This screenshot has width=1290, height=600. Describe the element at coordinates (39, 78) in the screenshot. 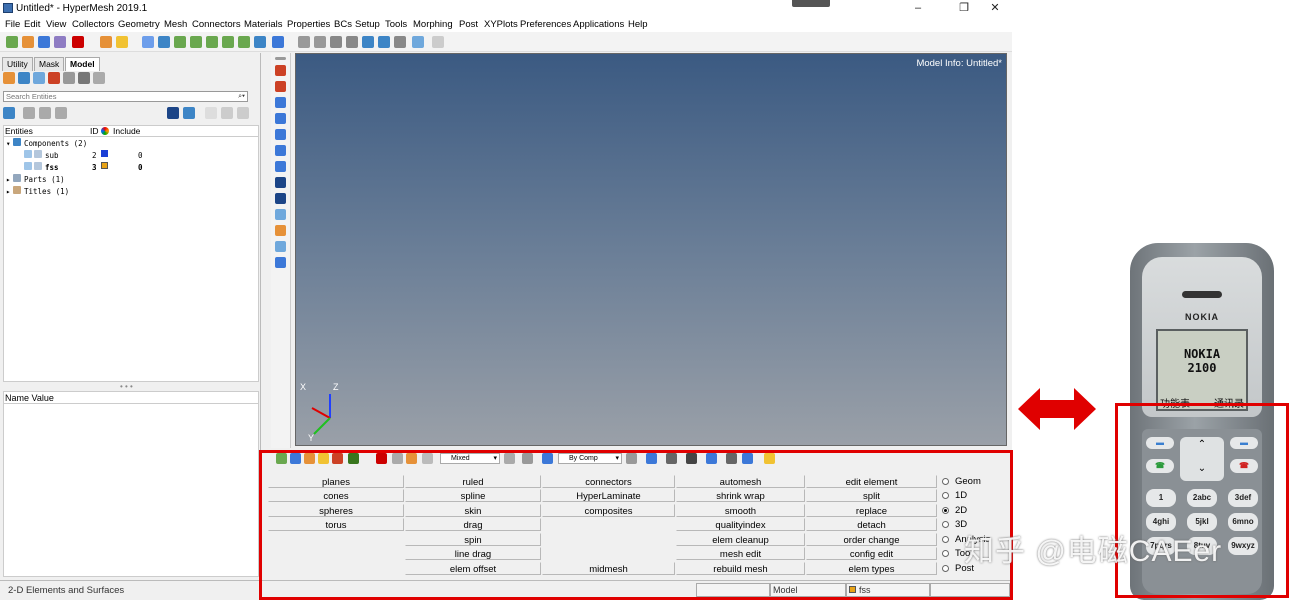

I see `material-icon` at that location.